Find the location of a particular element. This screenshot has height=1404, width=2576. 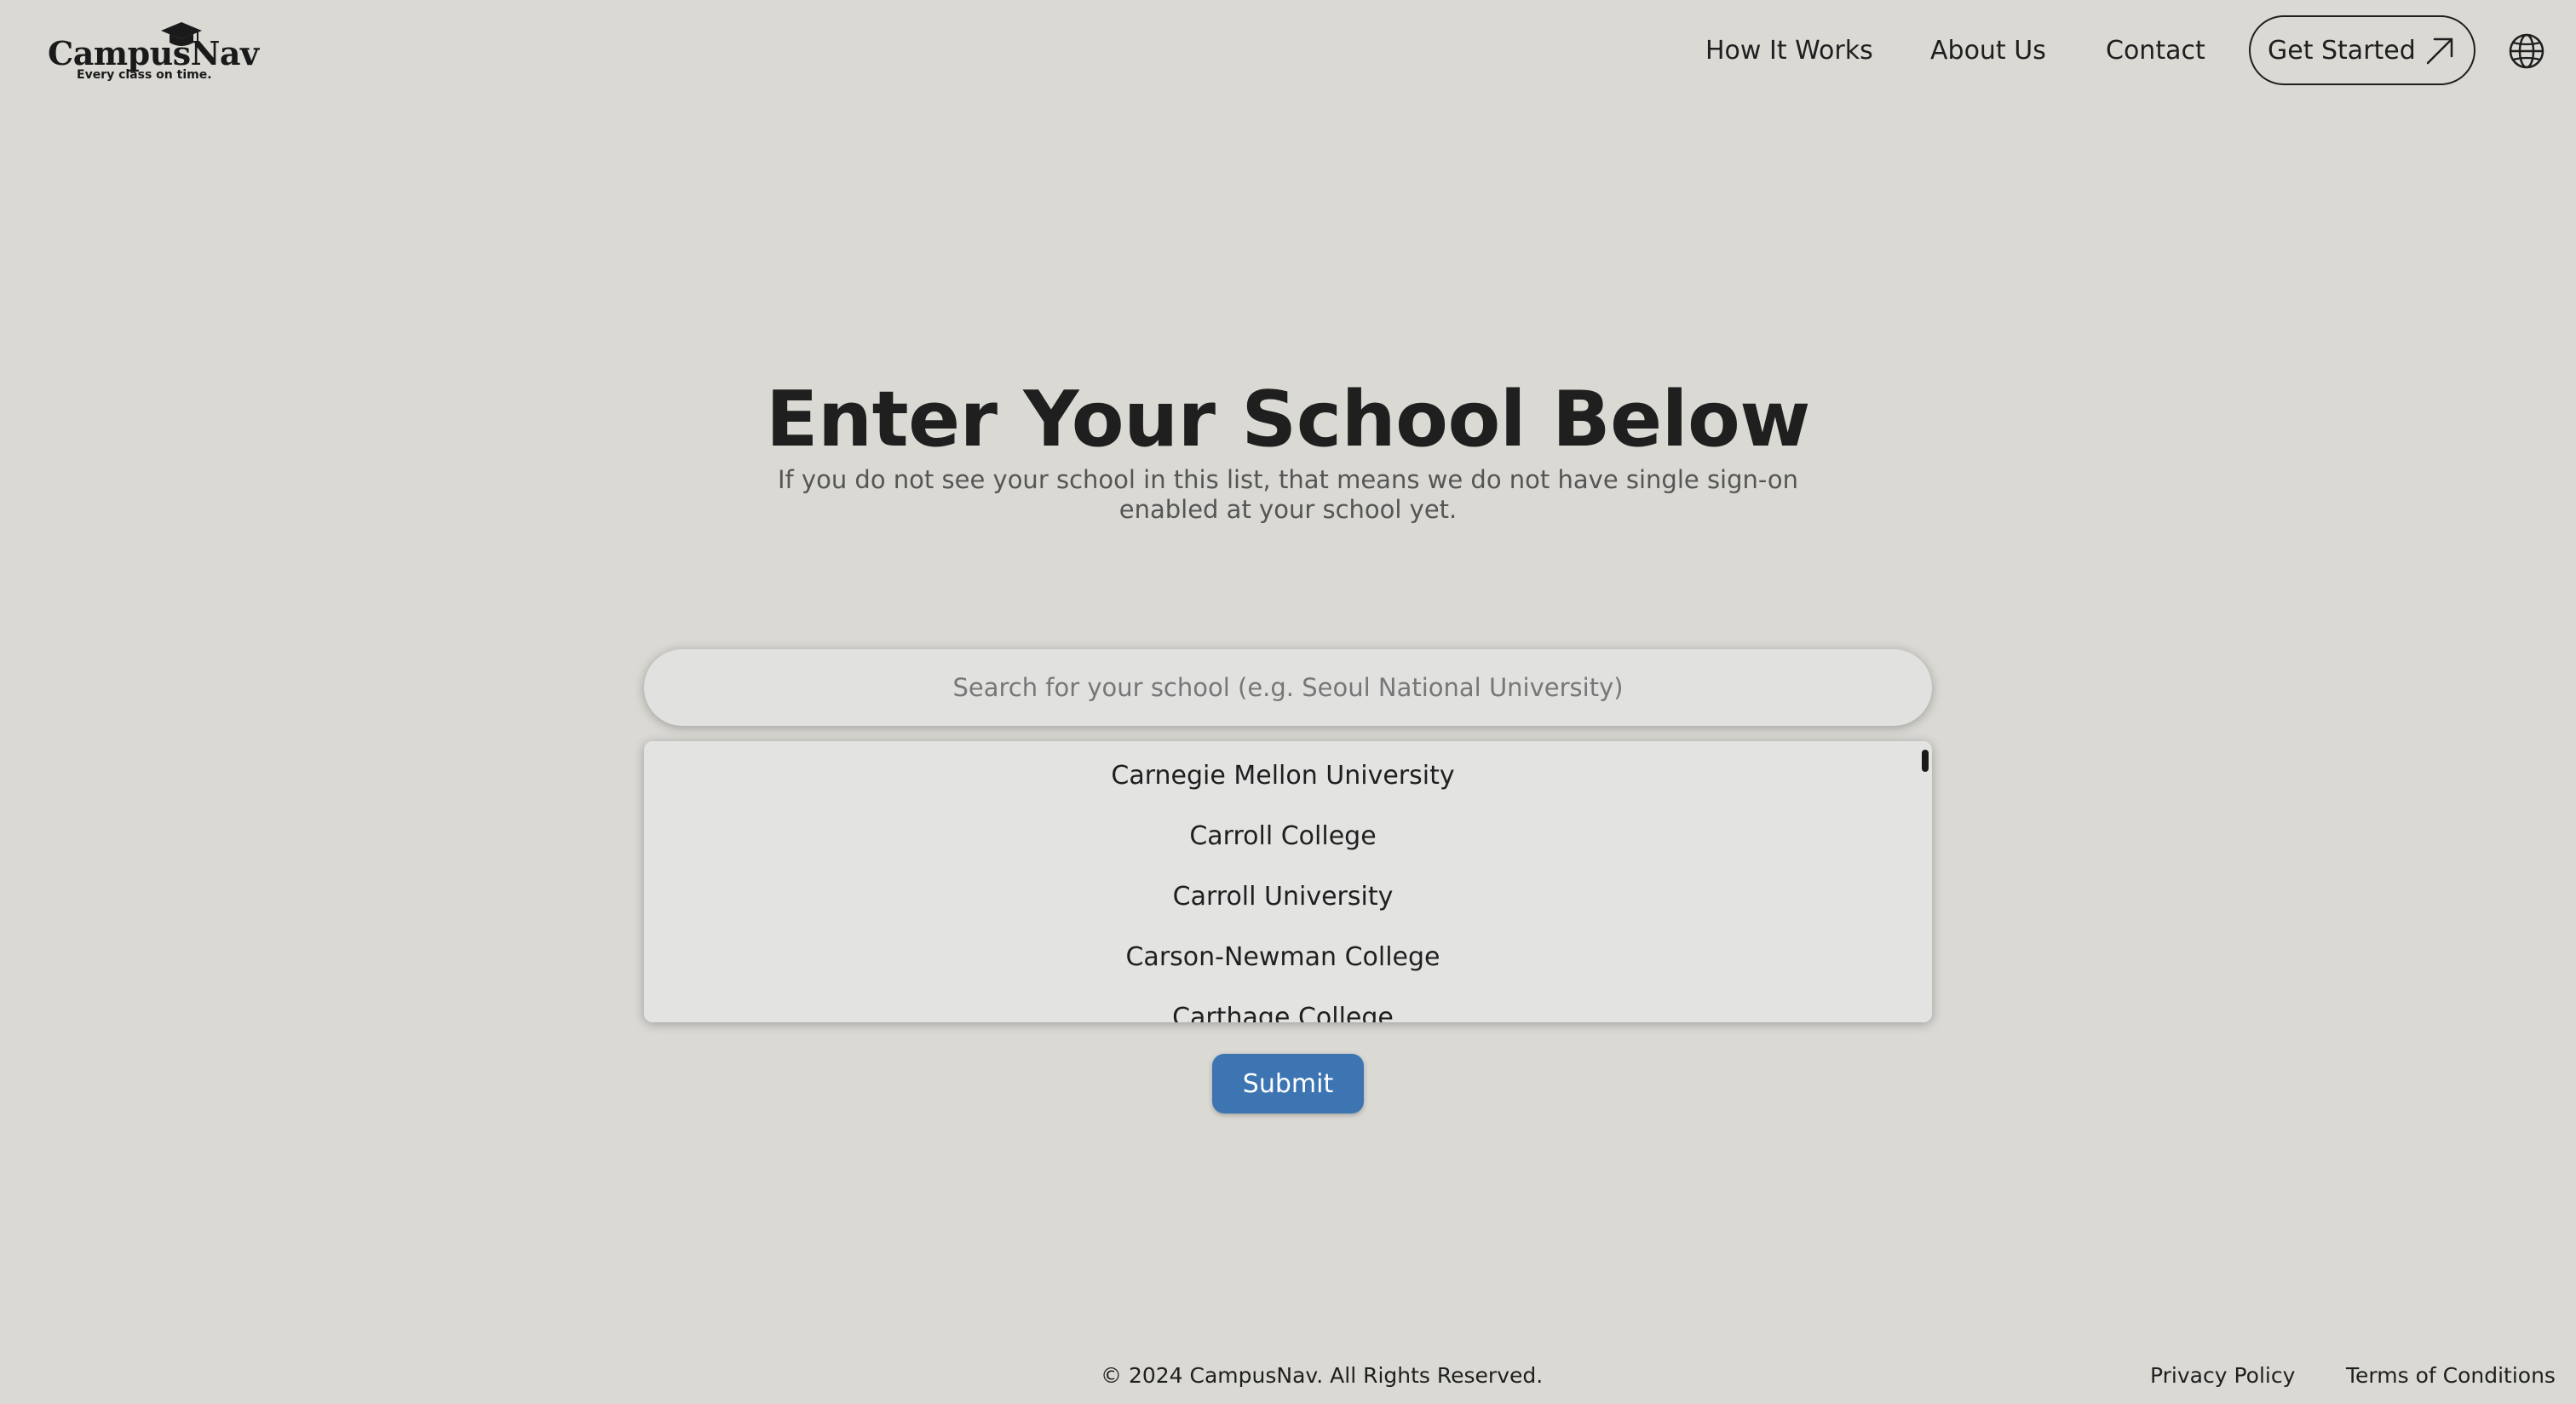

dropdown-scrollbar is located at coordinates (1926, 761).